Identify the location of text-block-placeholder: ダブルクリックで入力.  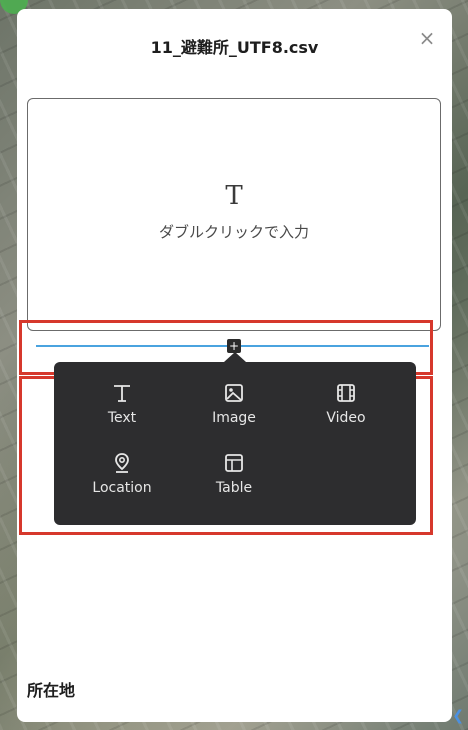
(233, 232).